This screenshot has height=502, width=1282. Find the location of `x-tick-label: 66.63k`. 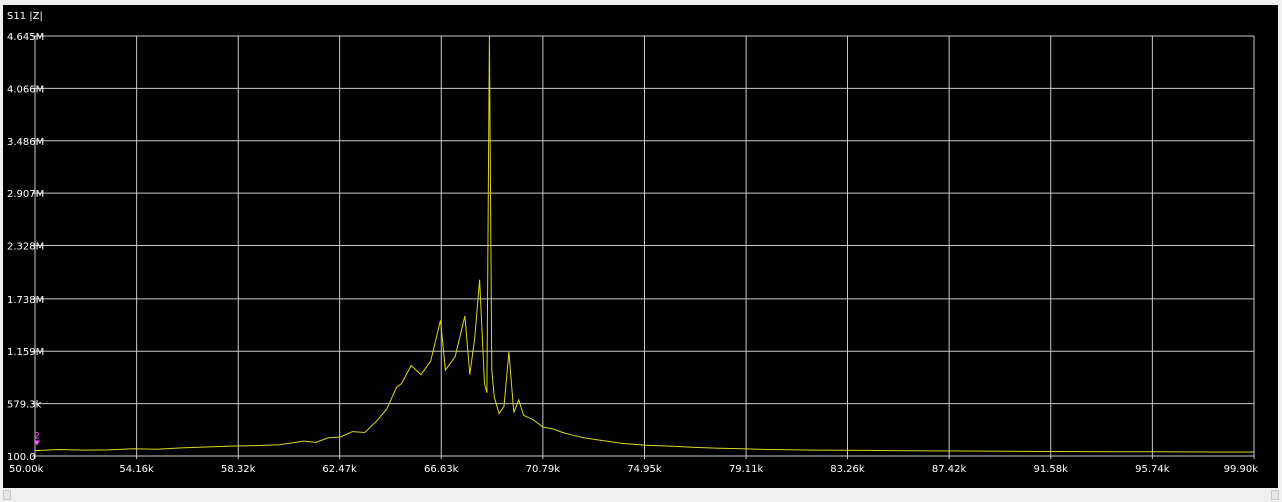

x-tick-label: 66.63k is located at coordinates (441, 469).